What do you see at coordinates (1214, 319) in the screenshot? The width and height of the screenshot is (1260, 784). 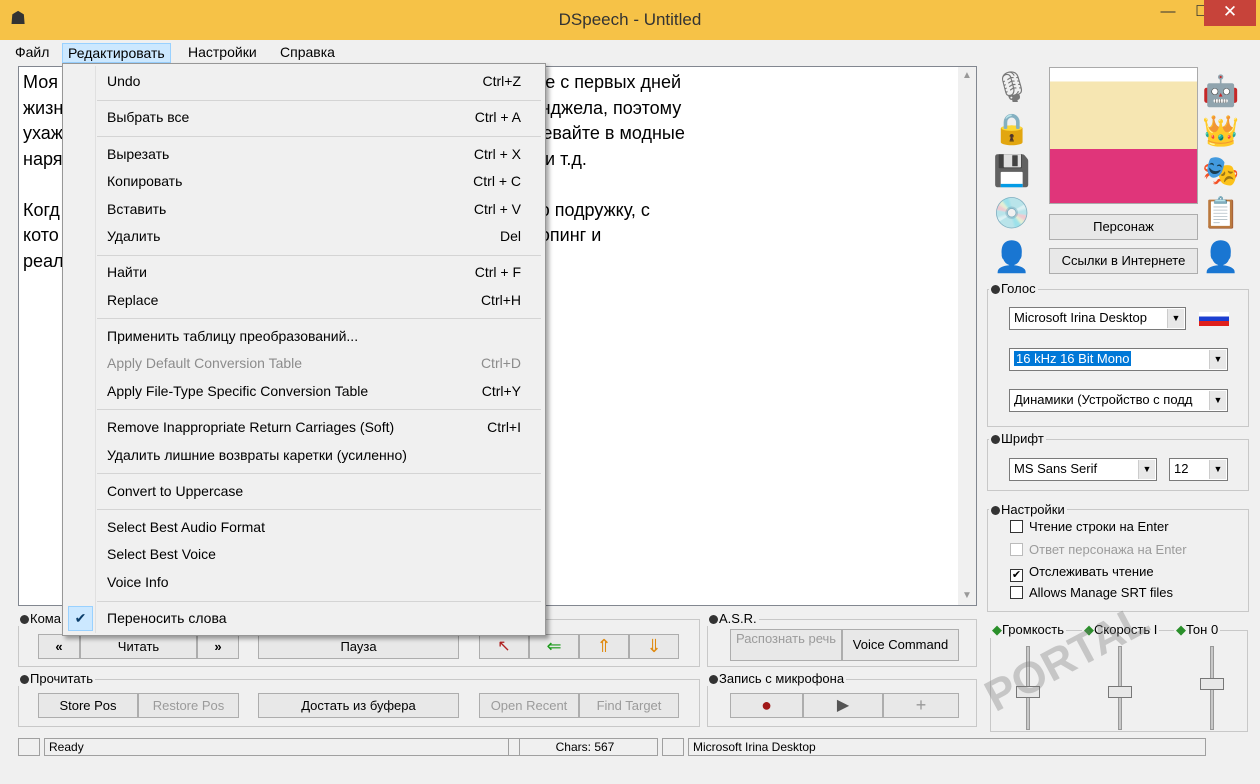 I see `russian-flag-icon` at bounding box center [1214, 319].